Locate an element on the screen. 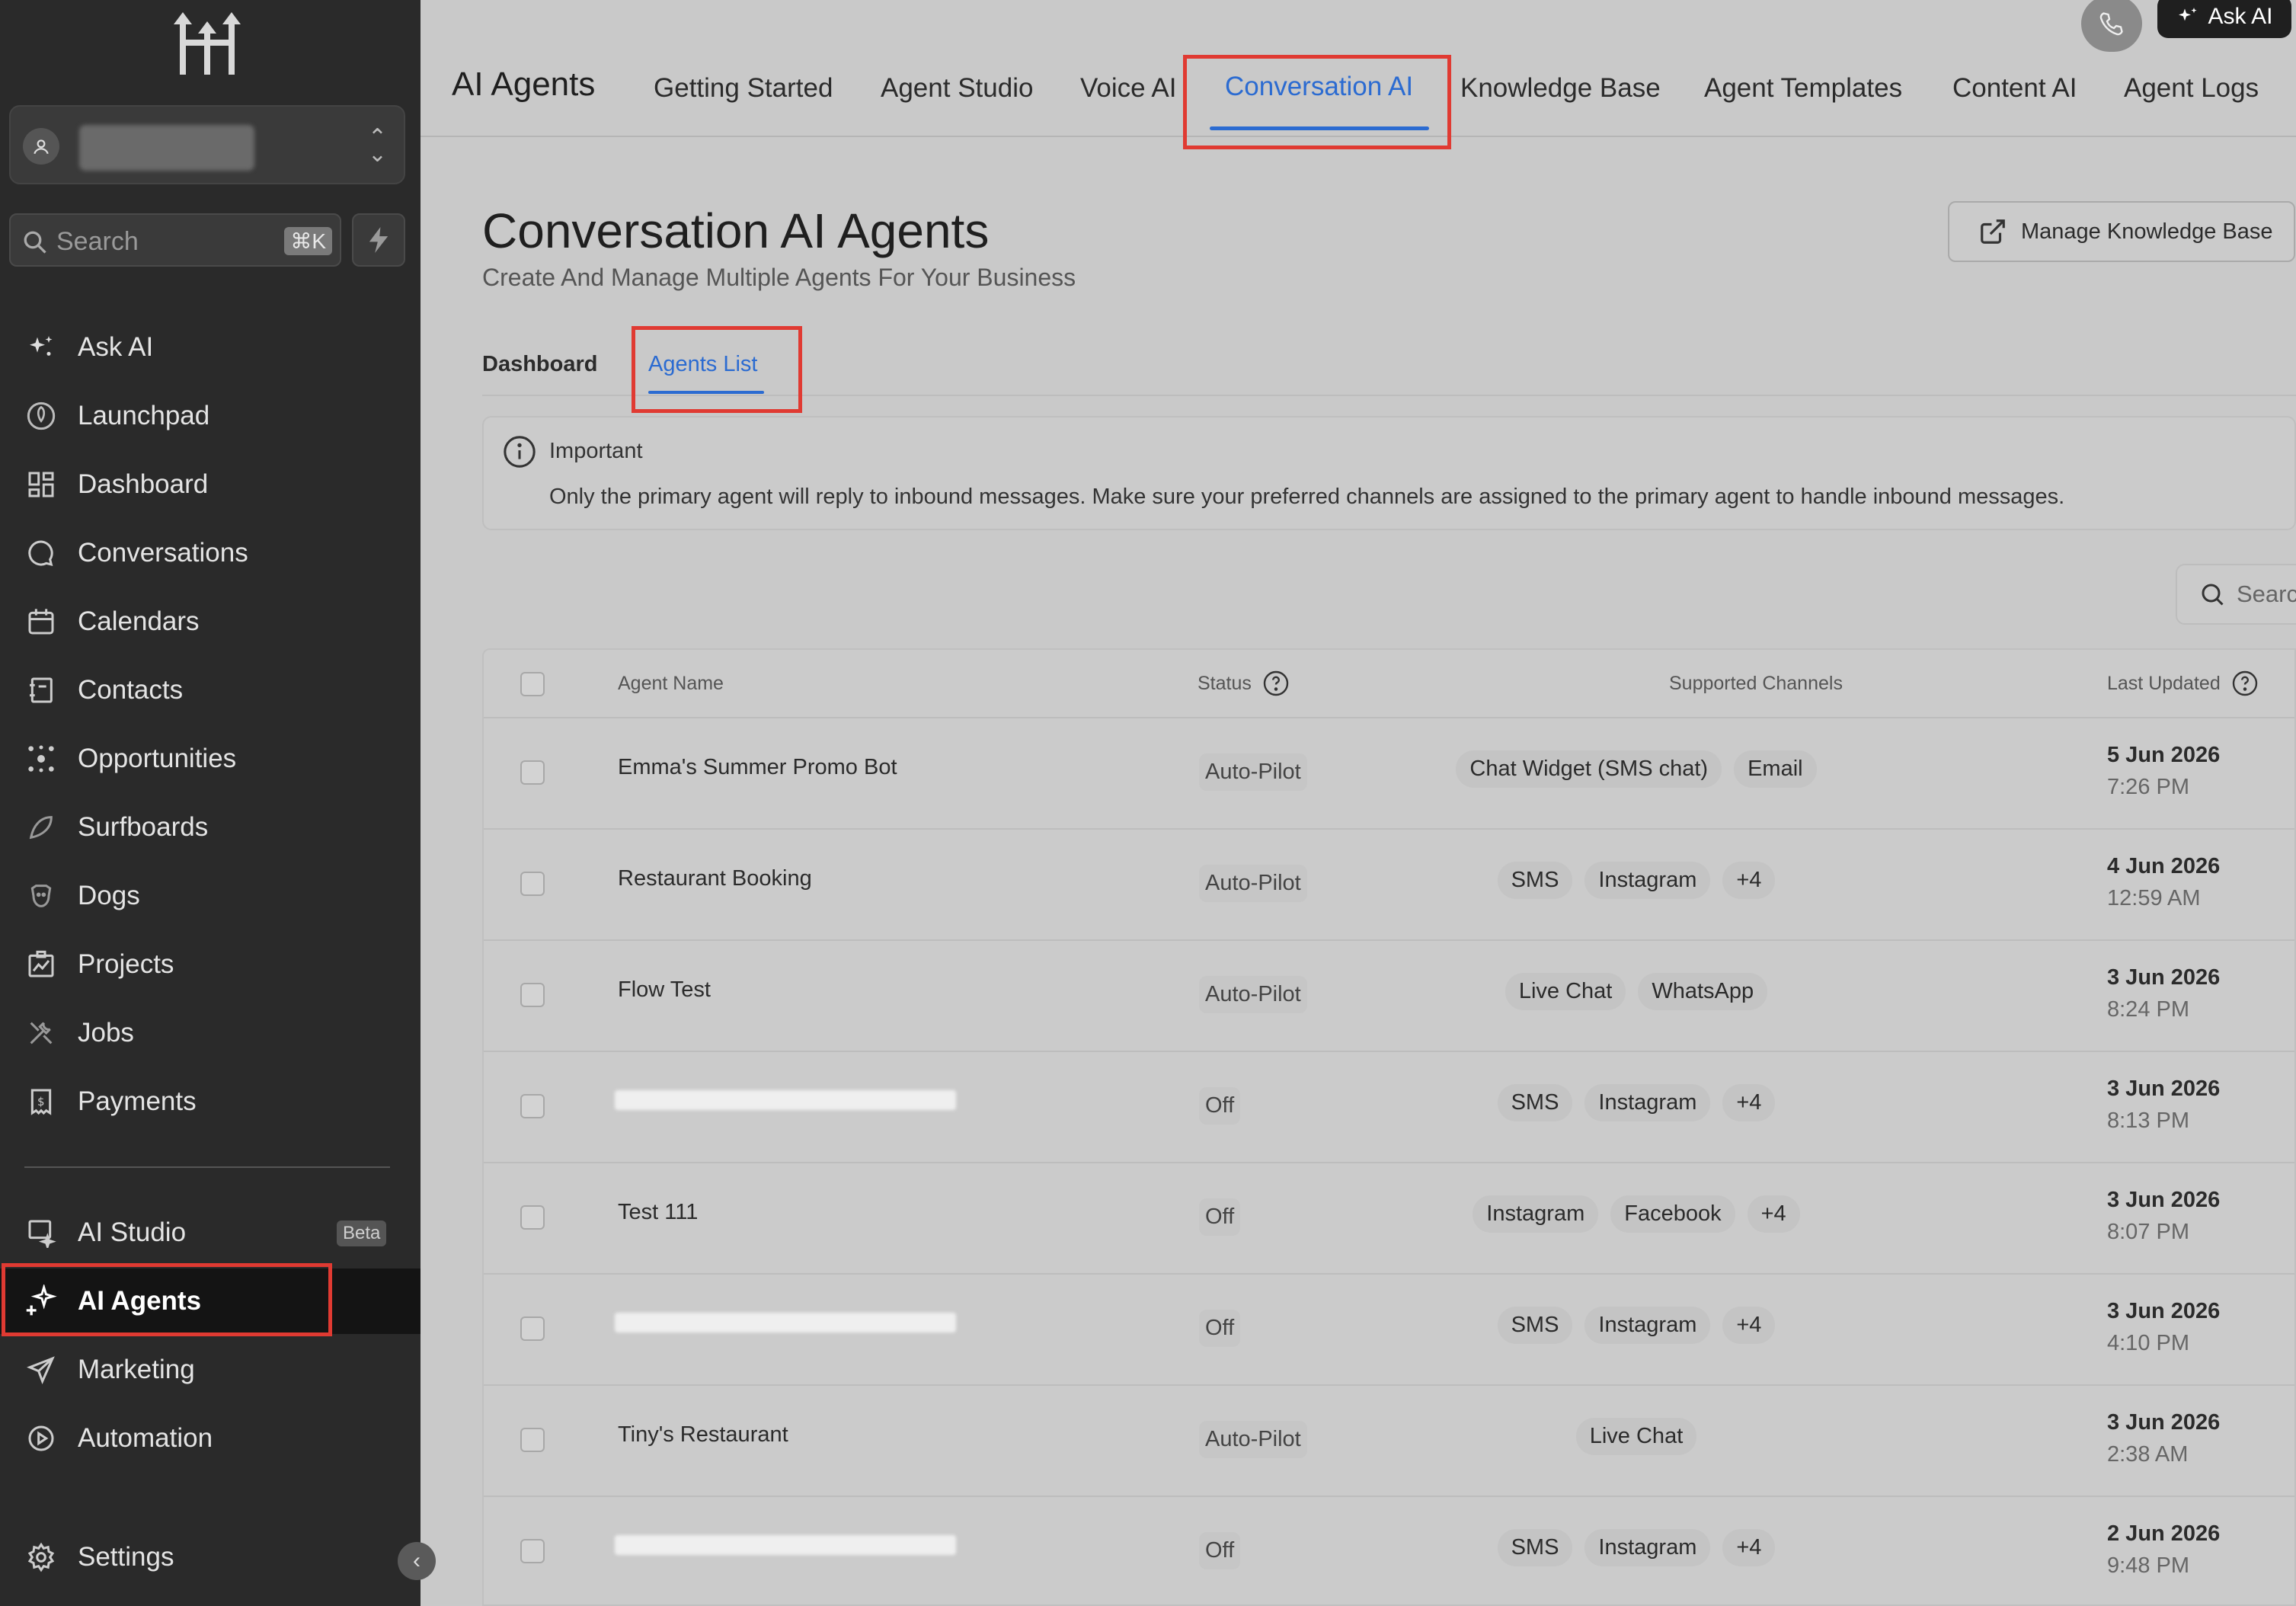 The height and width of the screenshot is (1606, 2296). sidebar-item-calendars: Calendars is located at coordinates (213, 621).